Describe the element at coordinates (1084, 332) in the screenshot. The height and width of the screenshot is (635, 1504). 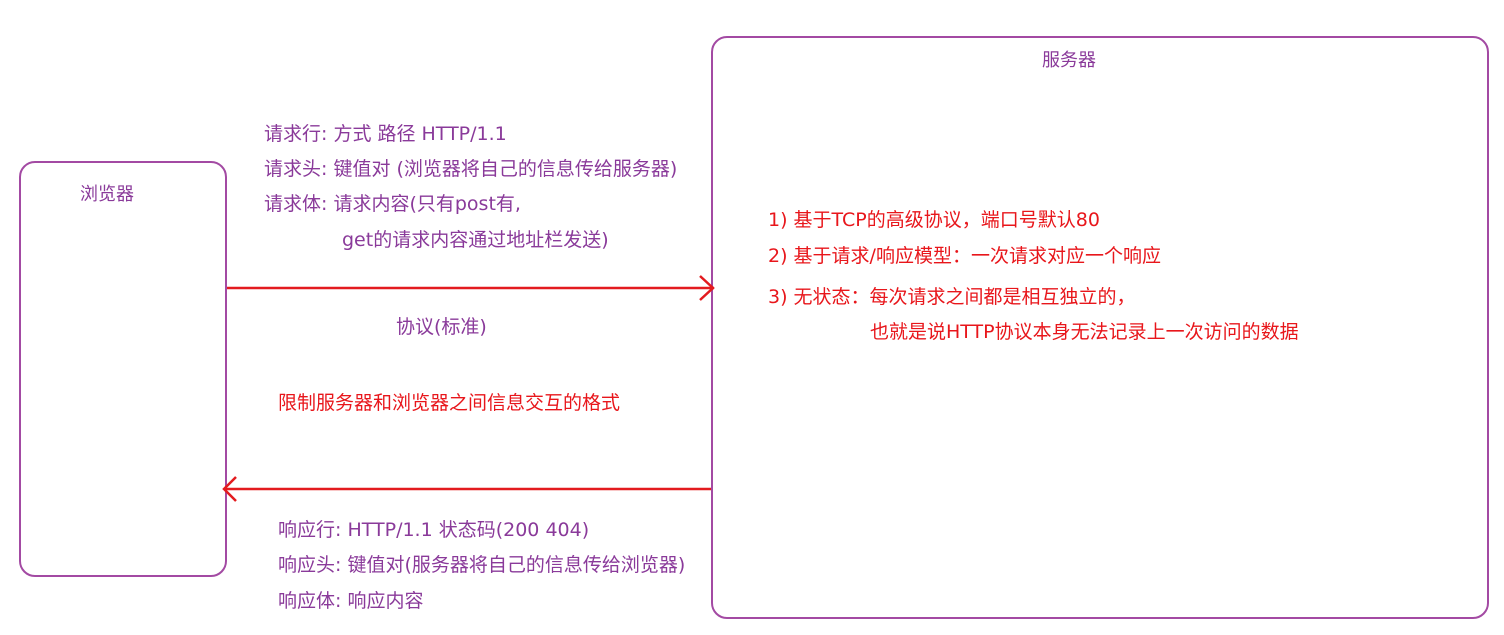
I see `server-feature-3-cont: 也就是说HTTP协议本身无法记录上一次访问的数据` at that location.